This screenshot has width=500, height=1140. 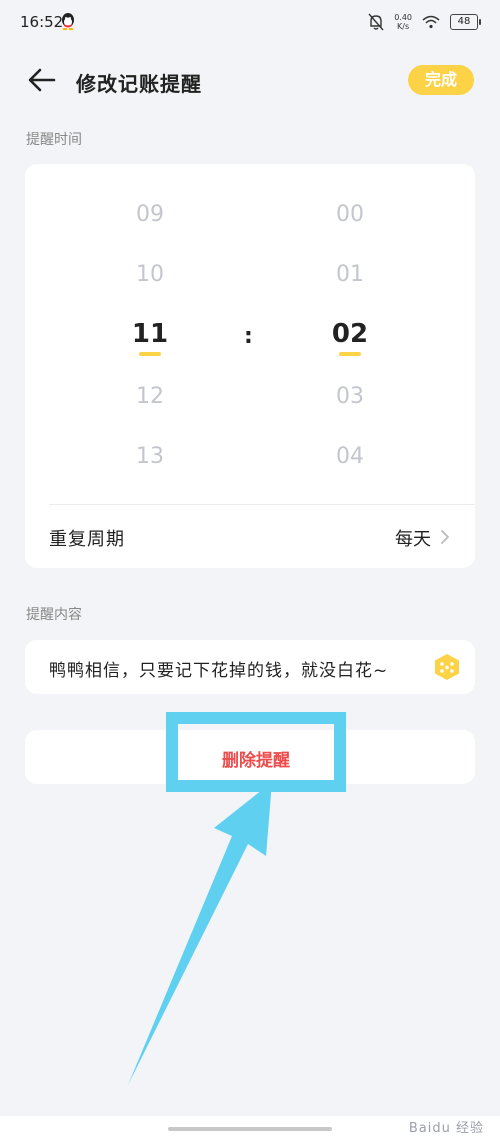 I want to click on page-title: 修改记账提醒, so click(x=139, y=84).